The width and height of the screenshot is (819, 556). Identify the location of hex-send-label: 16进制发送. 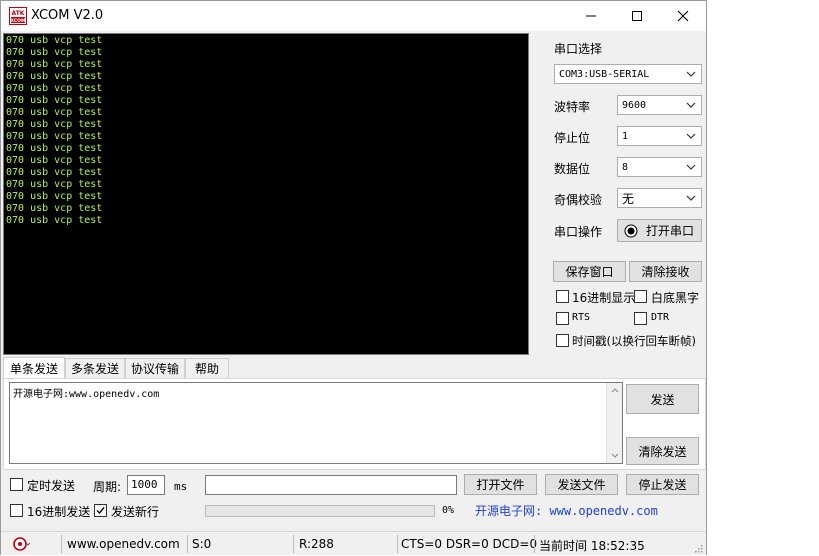
(59, 512).